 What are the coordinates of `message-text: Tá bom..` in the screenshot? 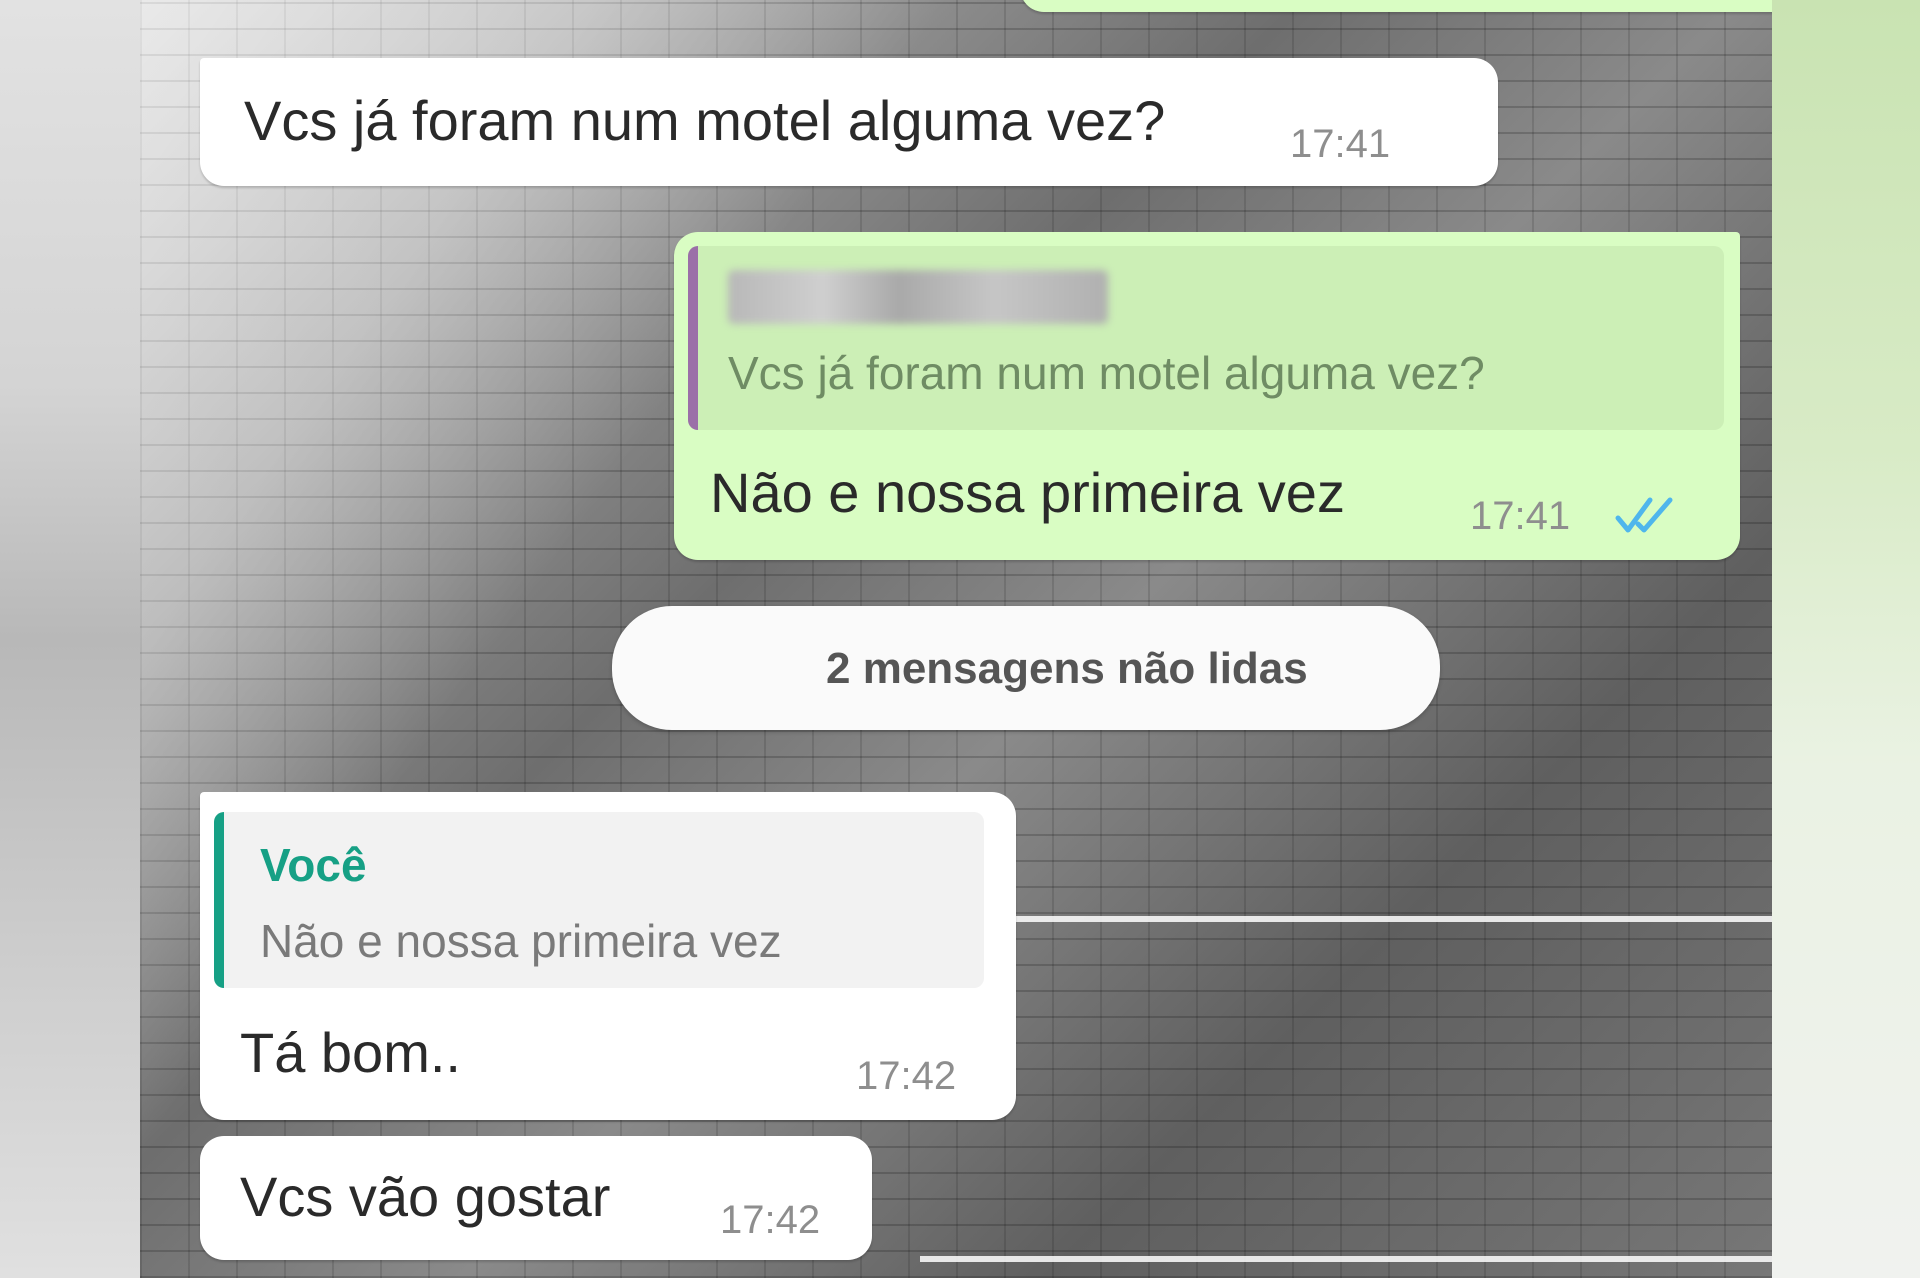 It's located at (350, 1052).